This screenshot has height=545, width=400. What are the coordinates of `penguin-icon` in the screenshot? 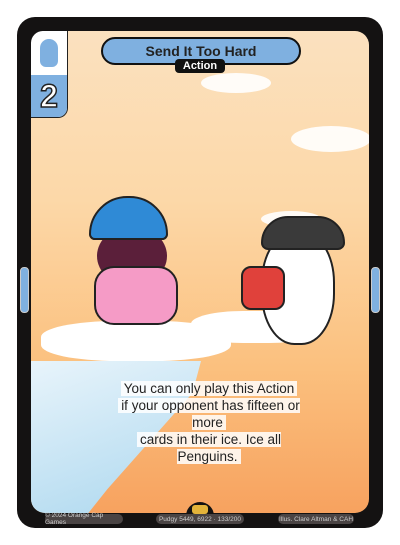 It's located at (49, 53).